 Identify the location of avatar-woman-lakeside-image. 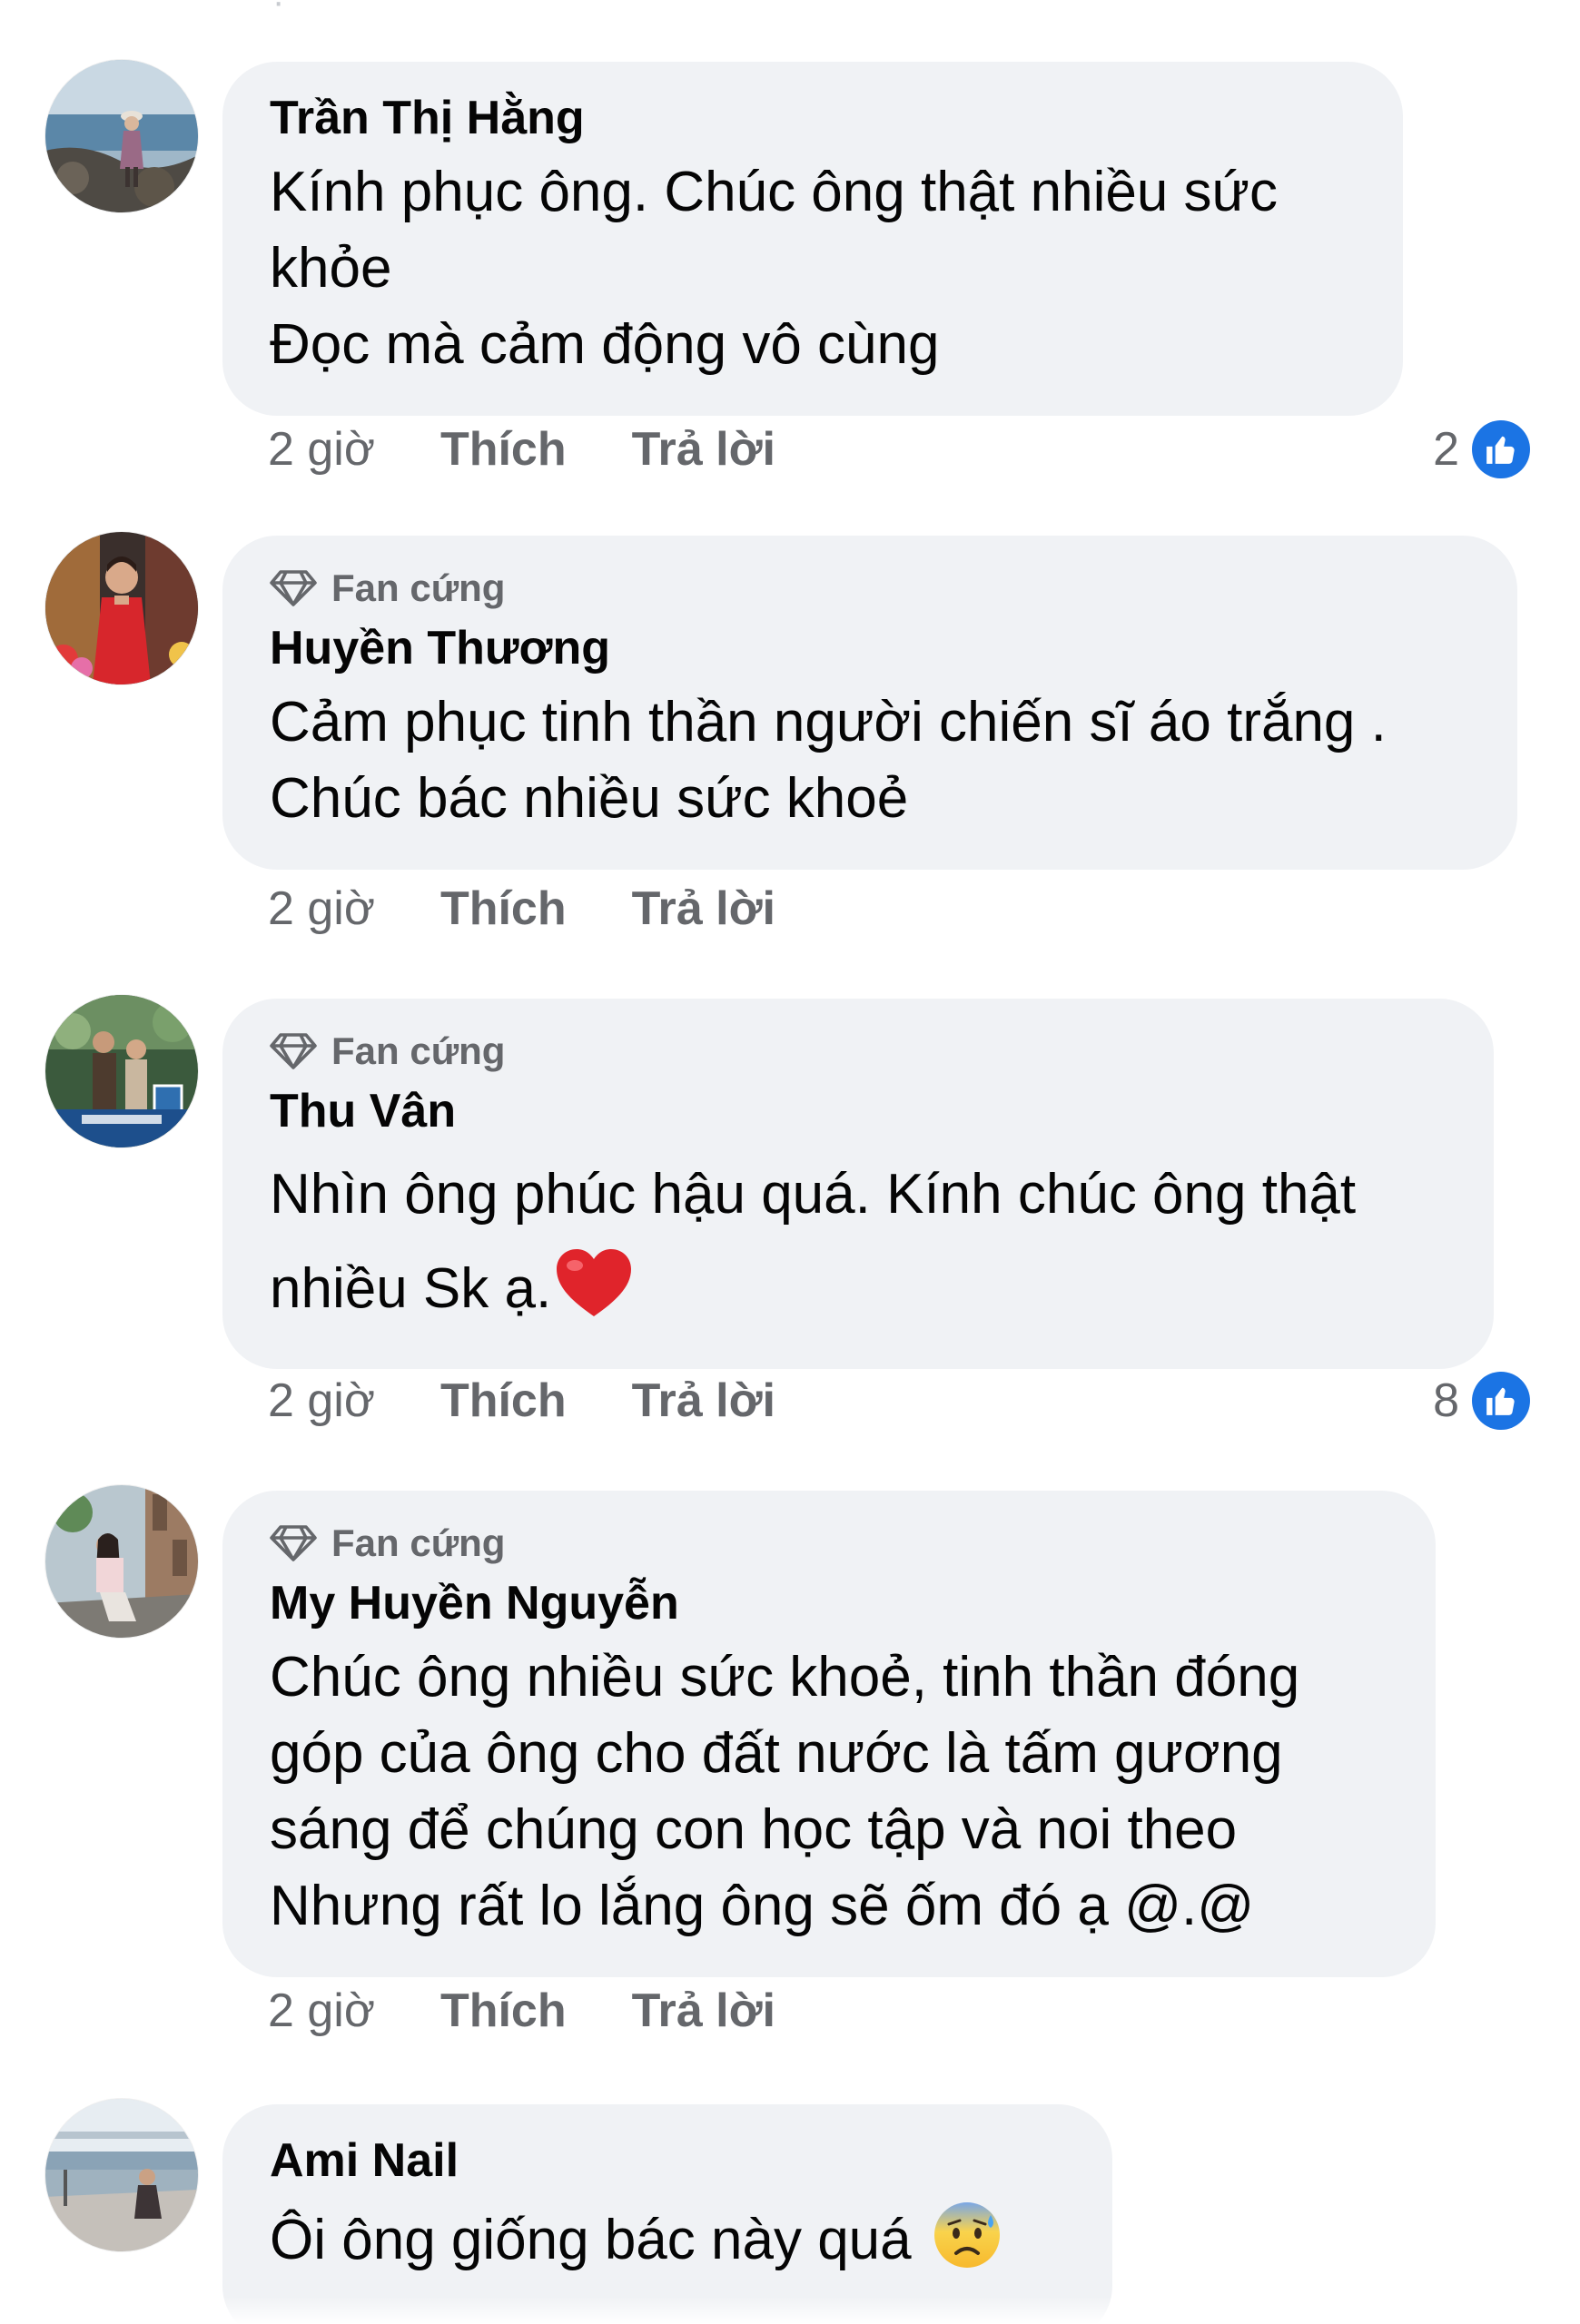
(122, 2175).